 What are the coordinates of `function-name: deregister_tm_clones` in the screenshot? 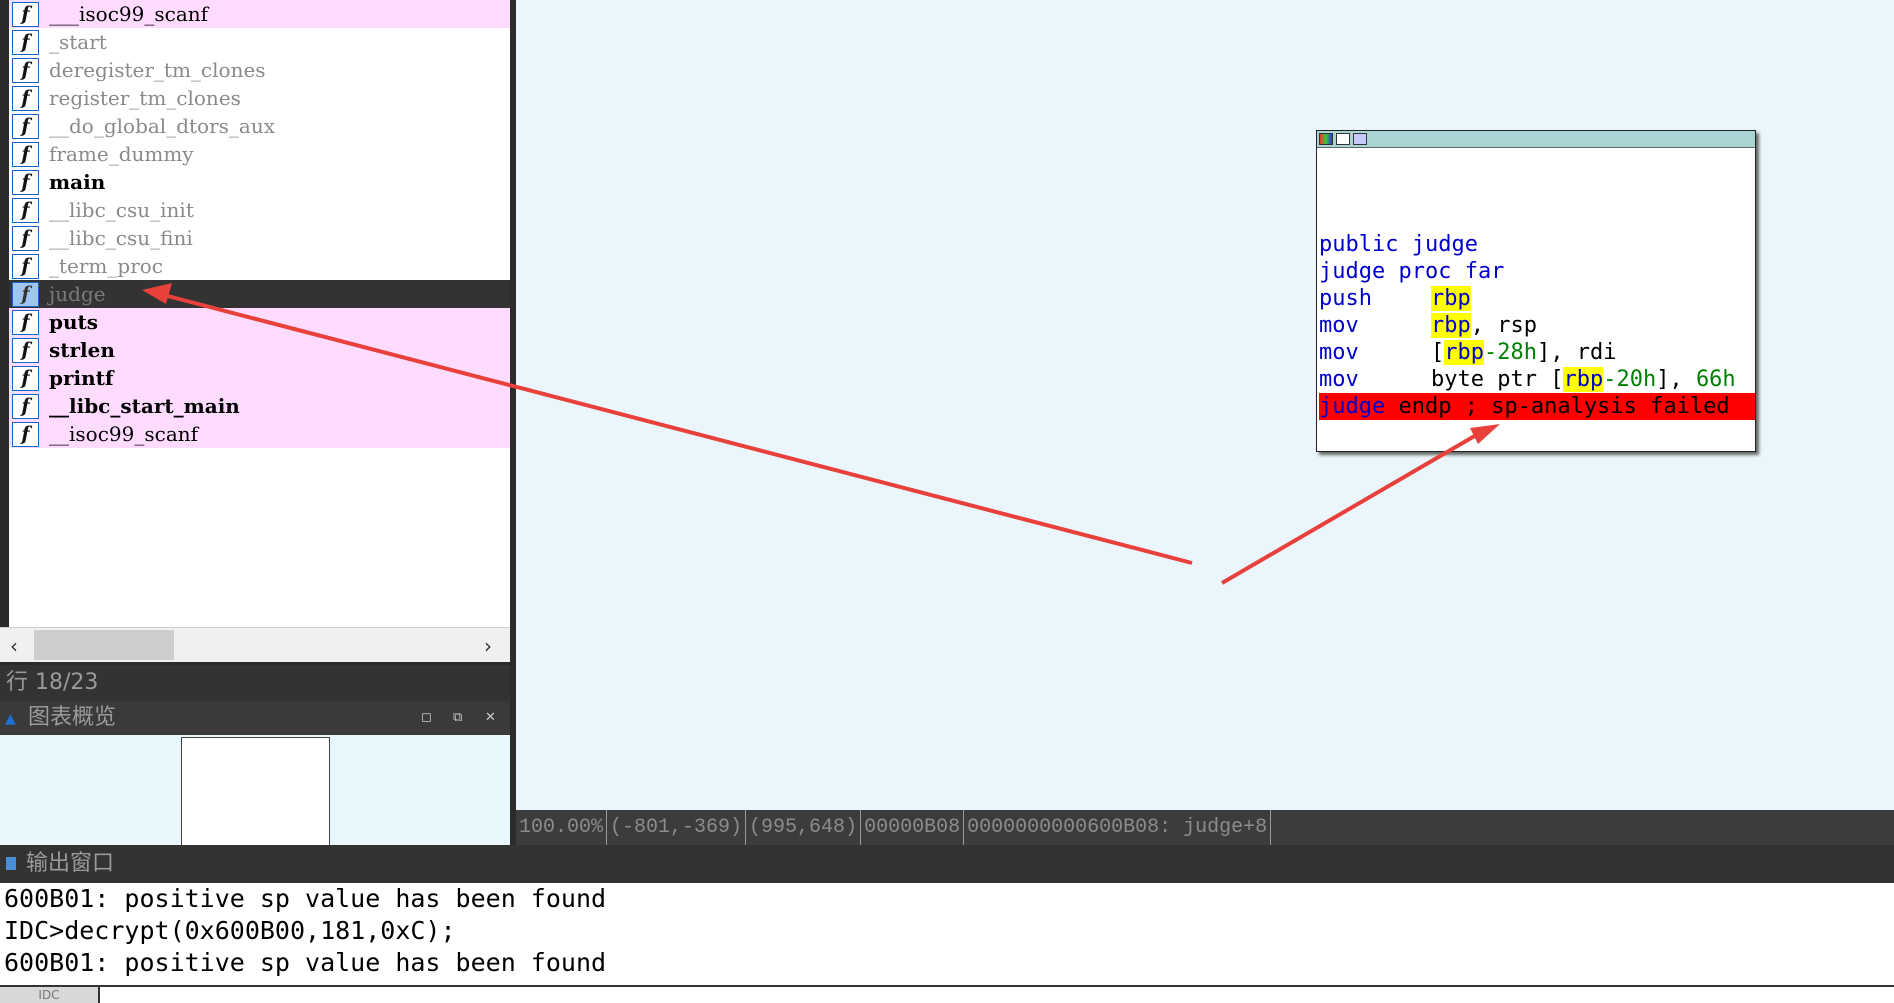 It's located at (157, 70).